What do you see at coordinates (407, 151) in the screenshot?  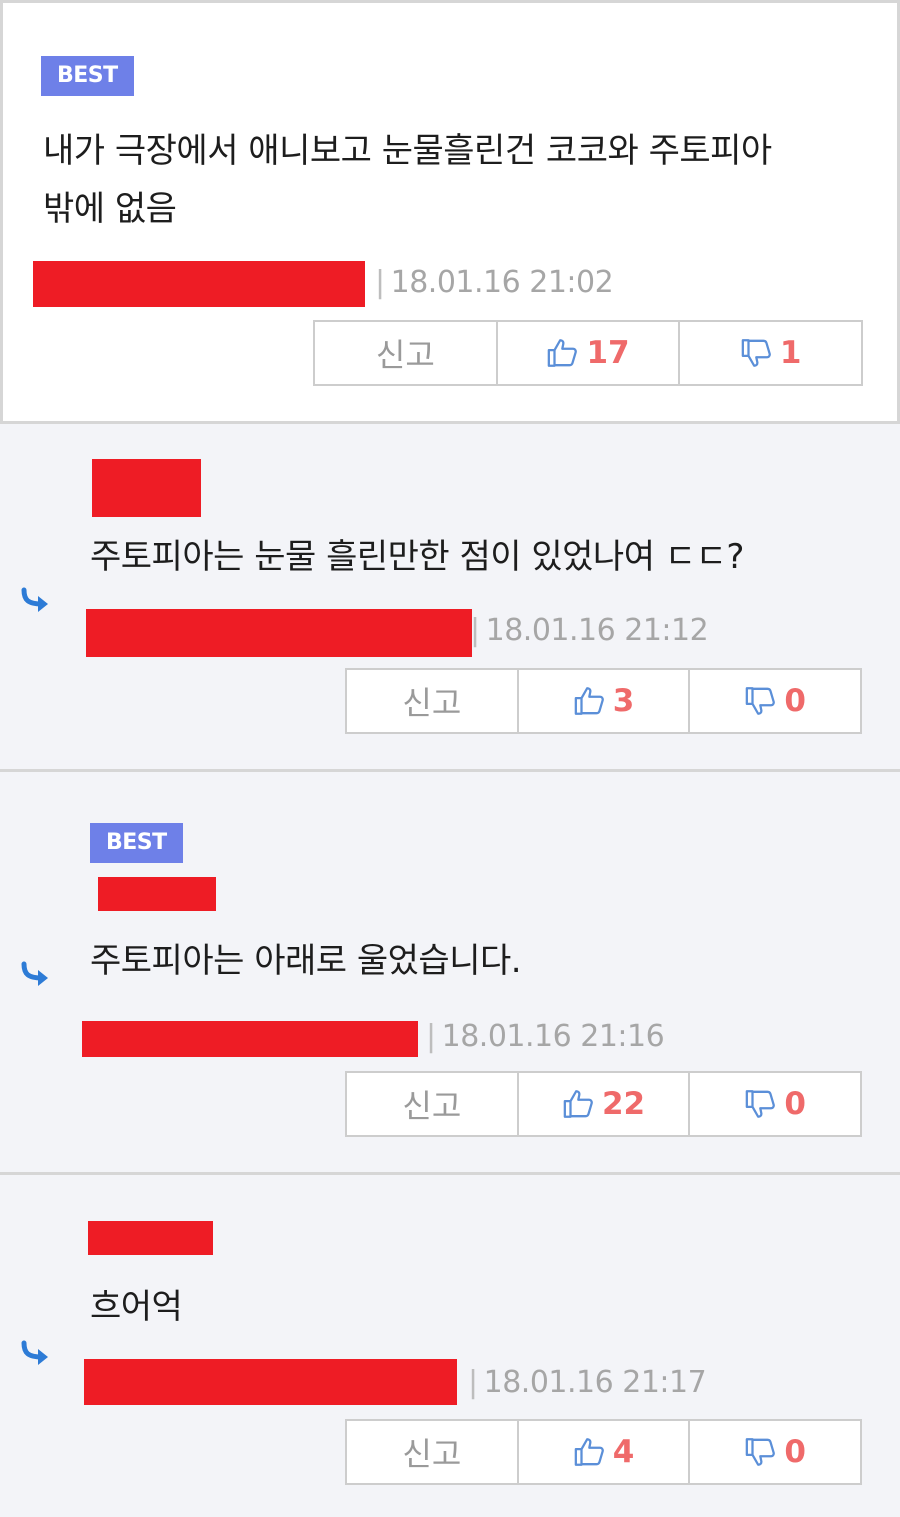 I see `comment-text-line-1: 내가 극장에서 애니보고 눈물흘린건 코코와 주토피아` at bounding box center [407, 151].